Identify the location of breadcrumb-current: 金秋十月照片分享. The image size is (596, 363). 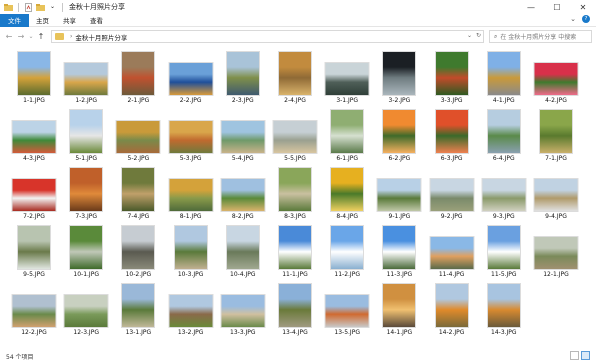
(101, 37).